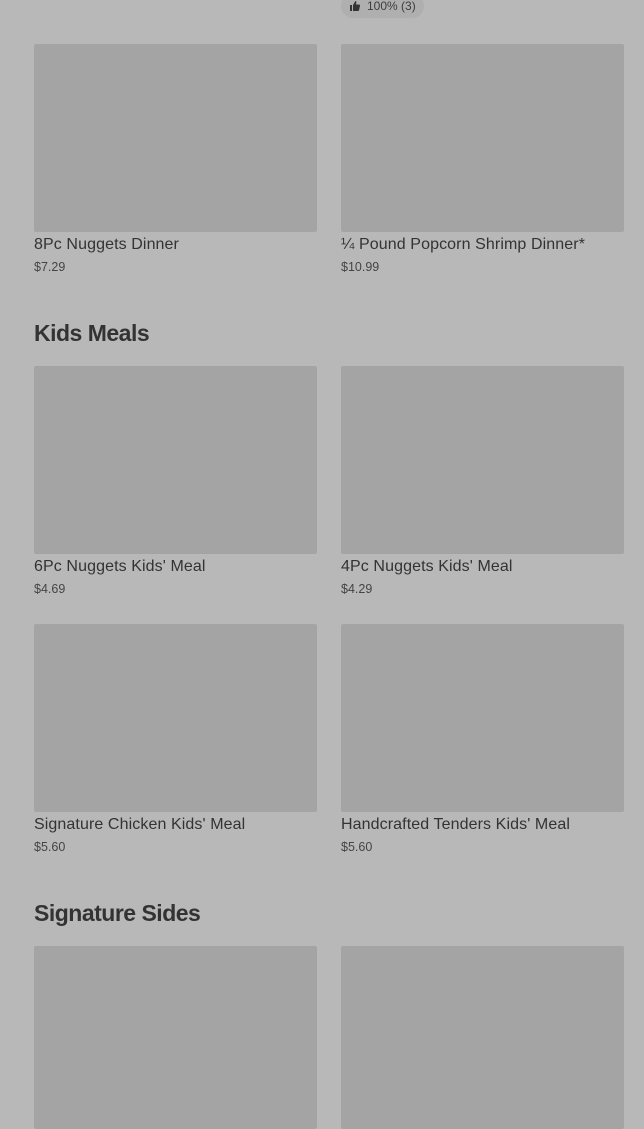 The width and height of the screenshot is (644, 1129). Describe the element at coordinates (360, 267) in the screenshot. I see `item-price: $10.99` at that location.